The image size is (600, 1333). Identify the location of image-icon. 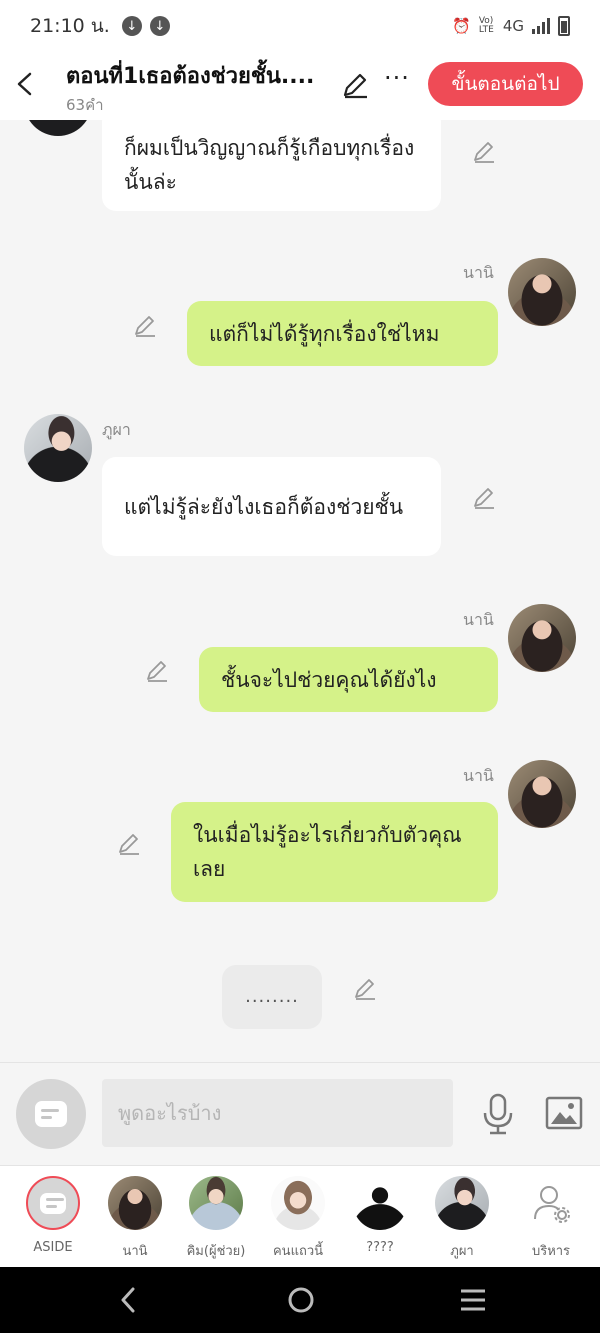
(564, 1113).